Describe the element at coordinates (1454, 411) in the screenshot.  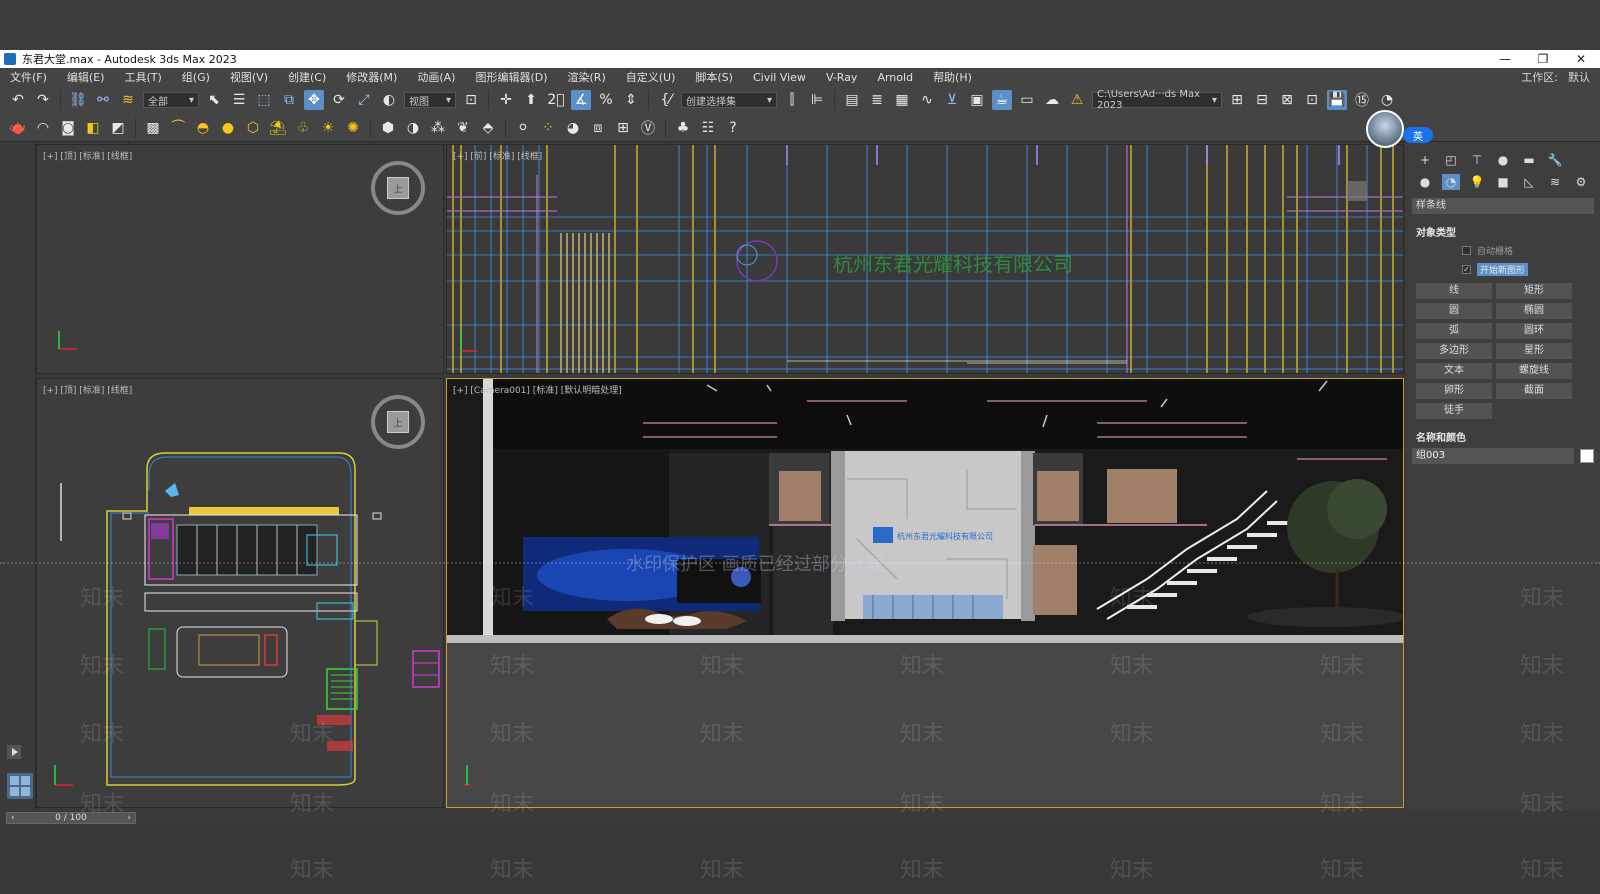
I see `freehand-button: 徒手` at that location.